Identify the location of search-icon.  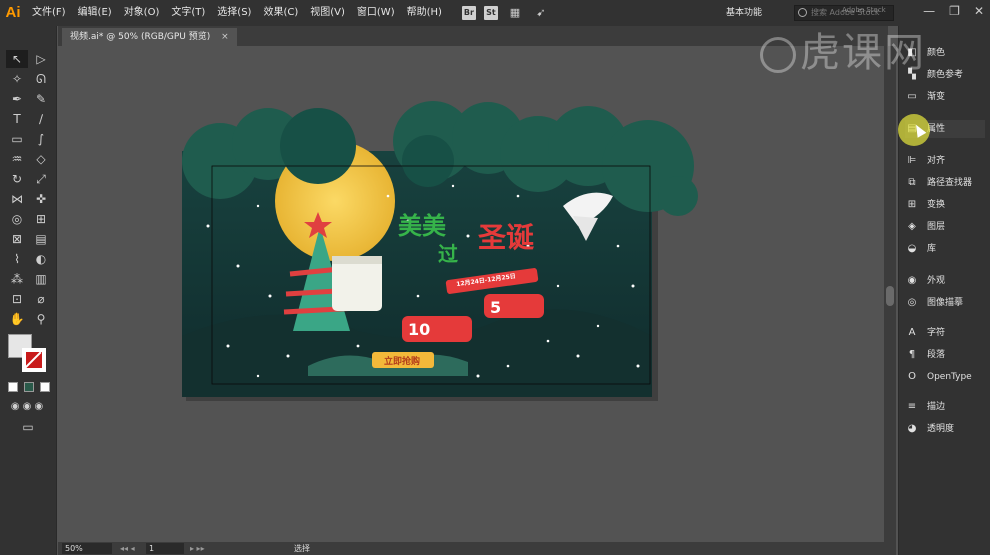
(802, 12).